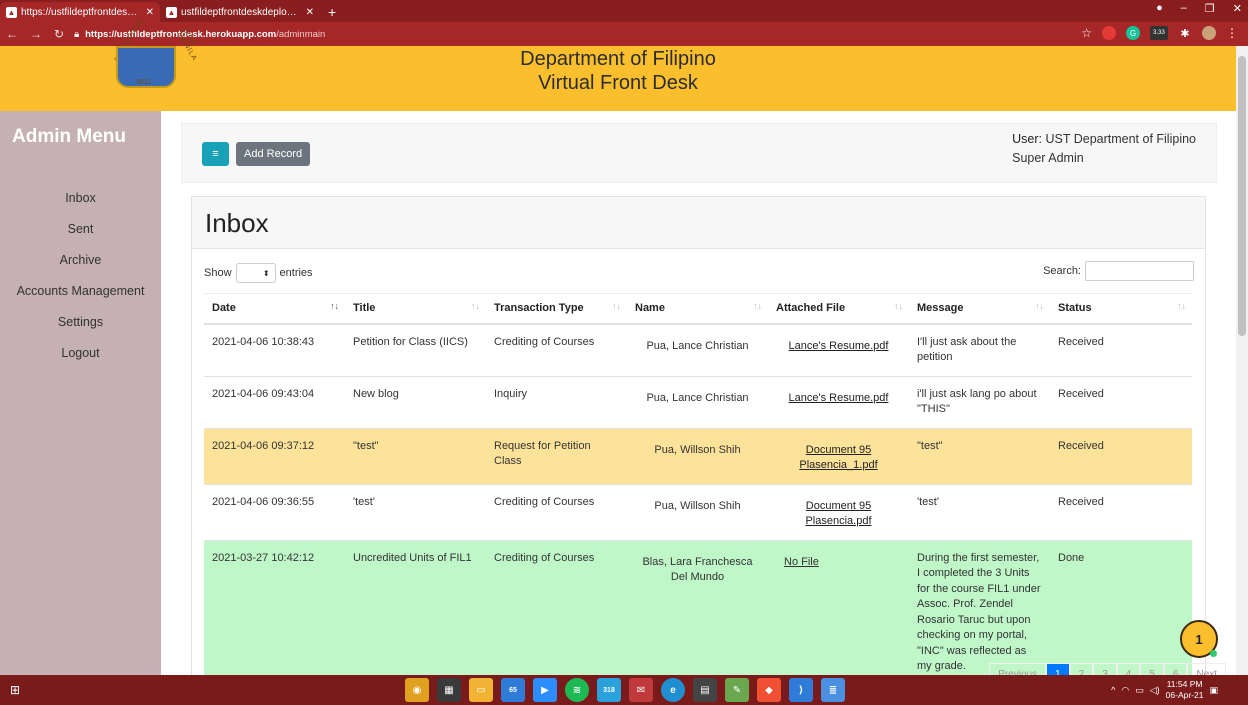  Describe the element at coordinates (801, 562) in the screenshot. I see `file-link: No File` at that location.